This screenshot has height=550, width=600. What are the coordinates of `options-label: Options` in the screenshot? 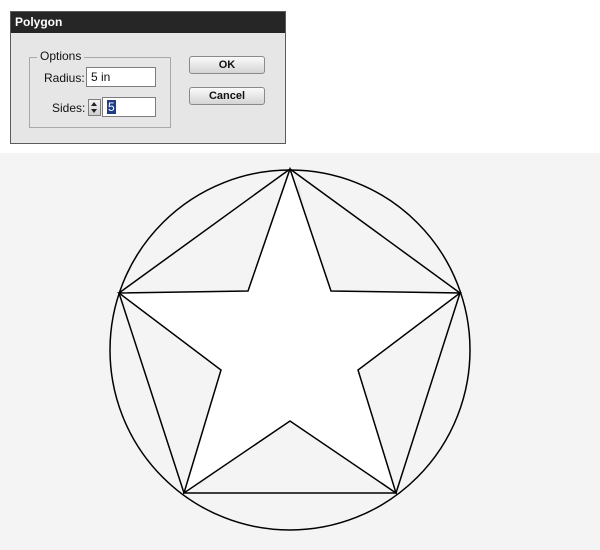 It's located at (61, 56).